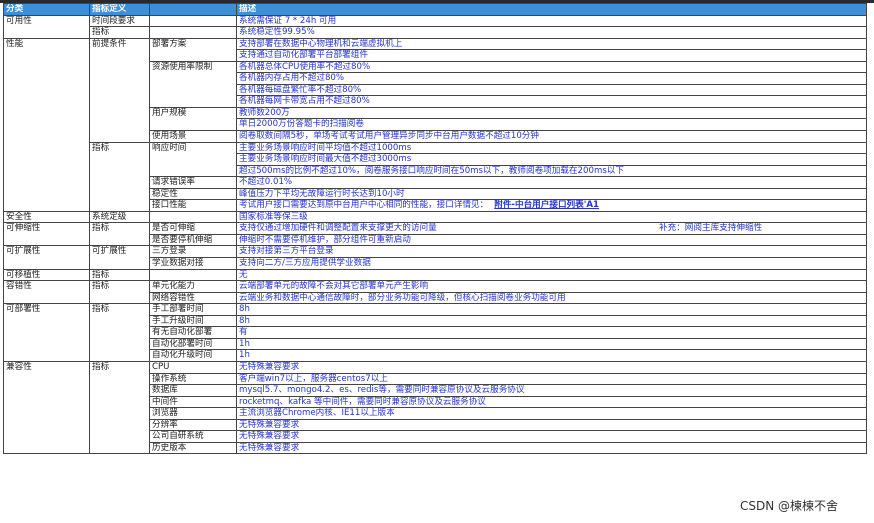 The image size is (874, 523). Describe the element at coordinates (47, 21) in the screenshot. I see `category-cell: 可用性` at that location.